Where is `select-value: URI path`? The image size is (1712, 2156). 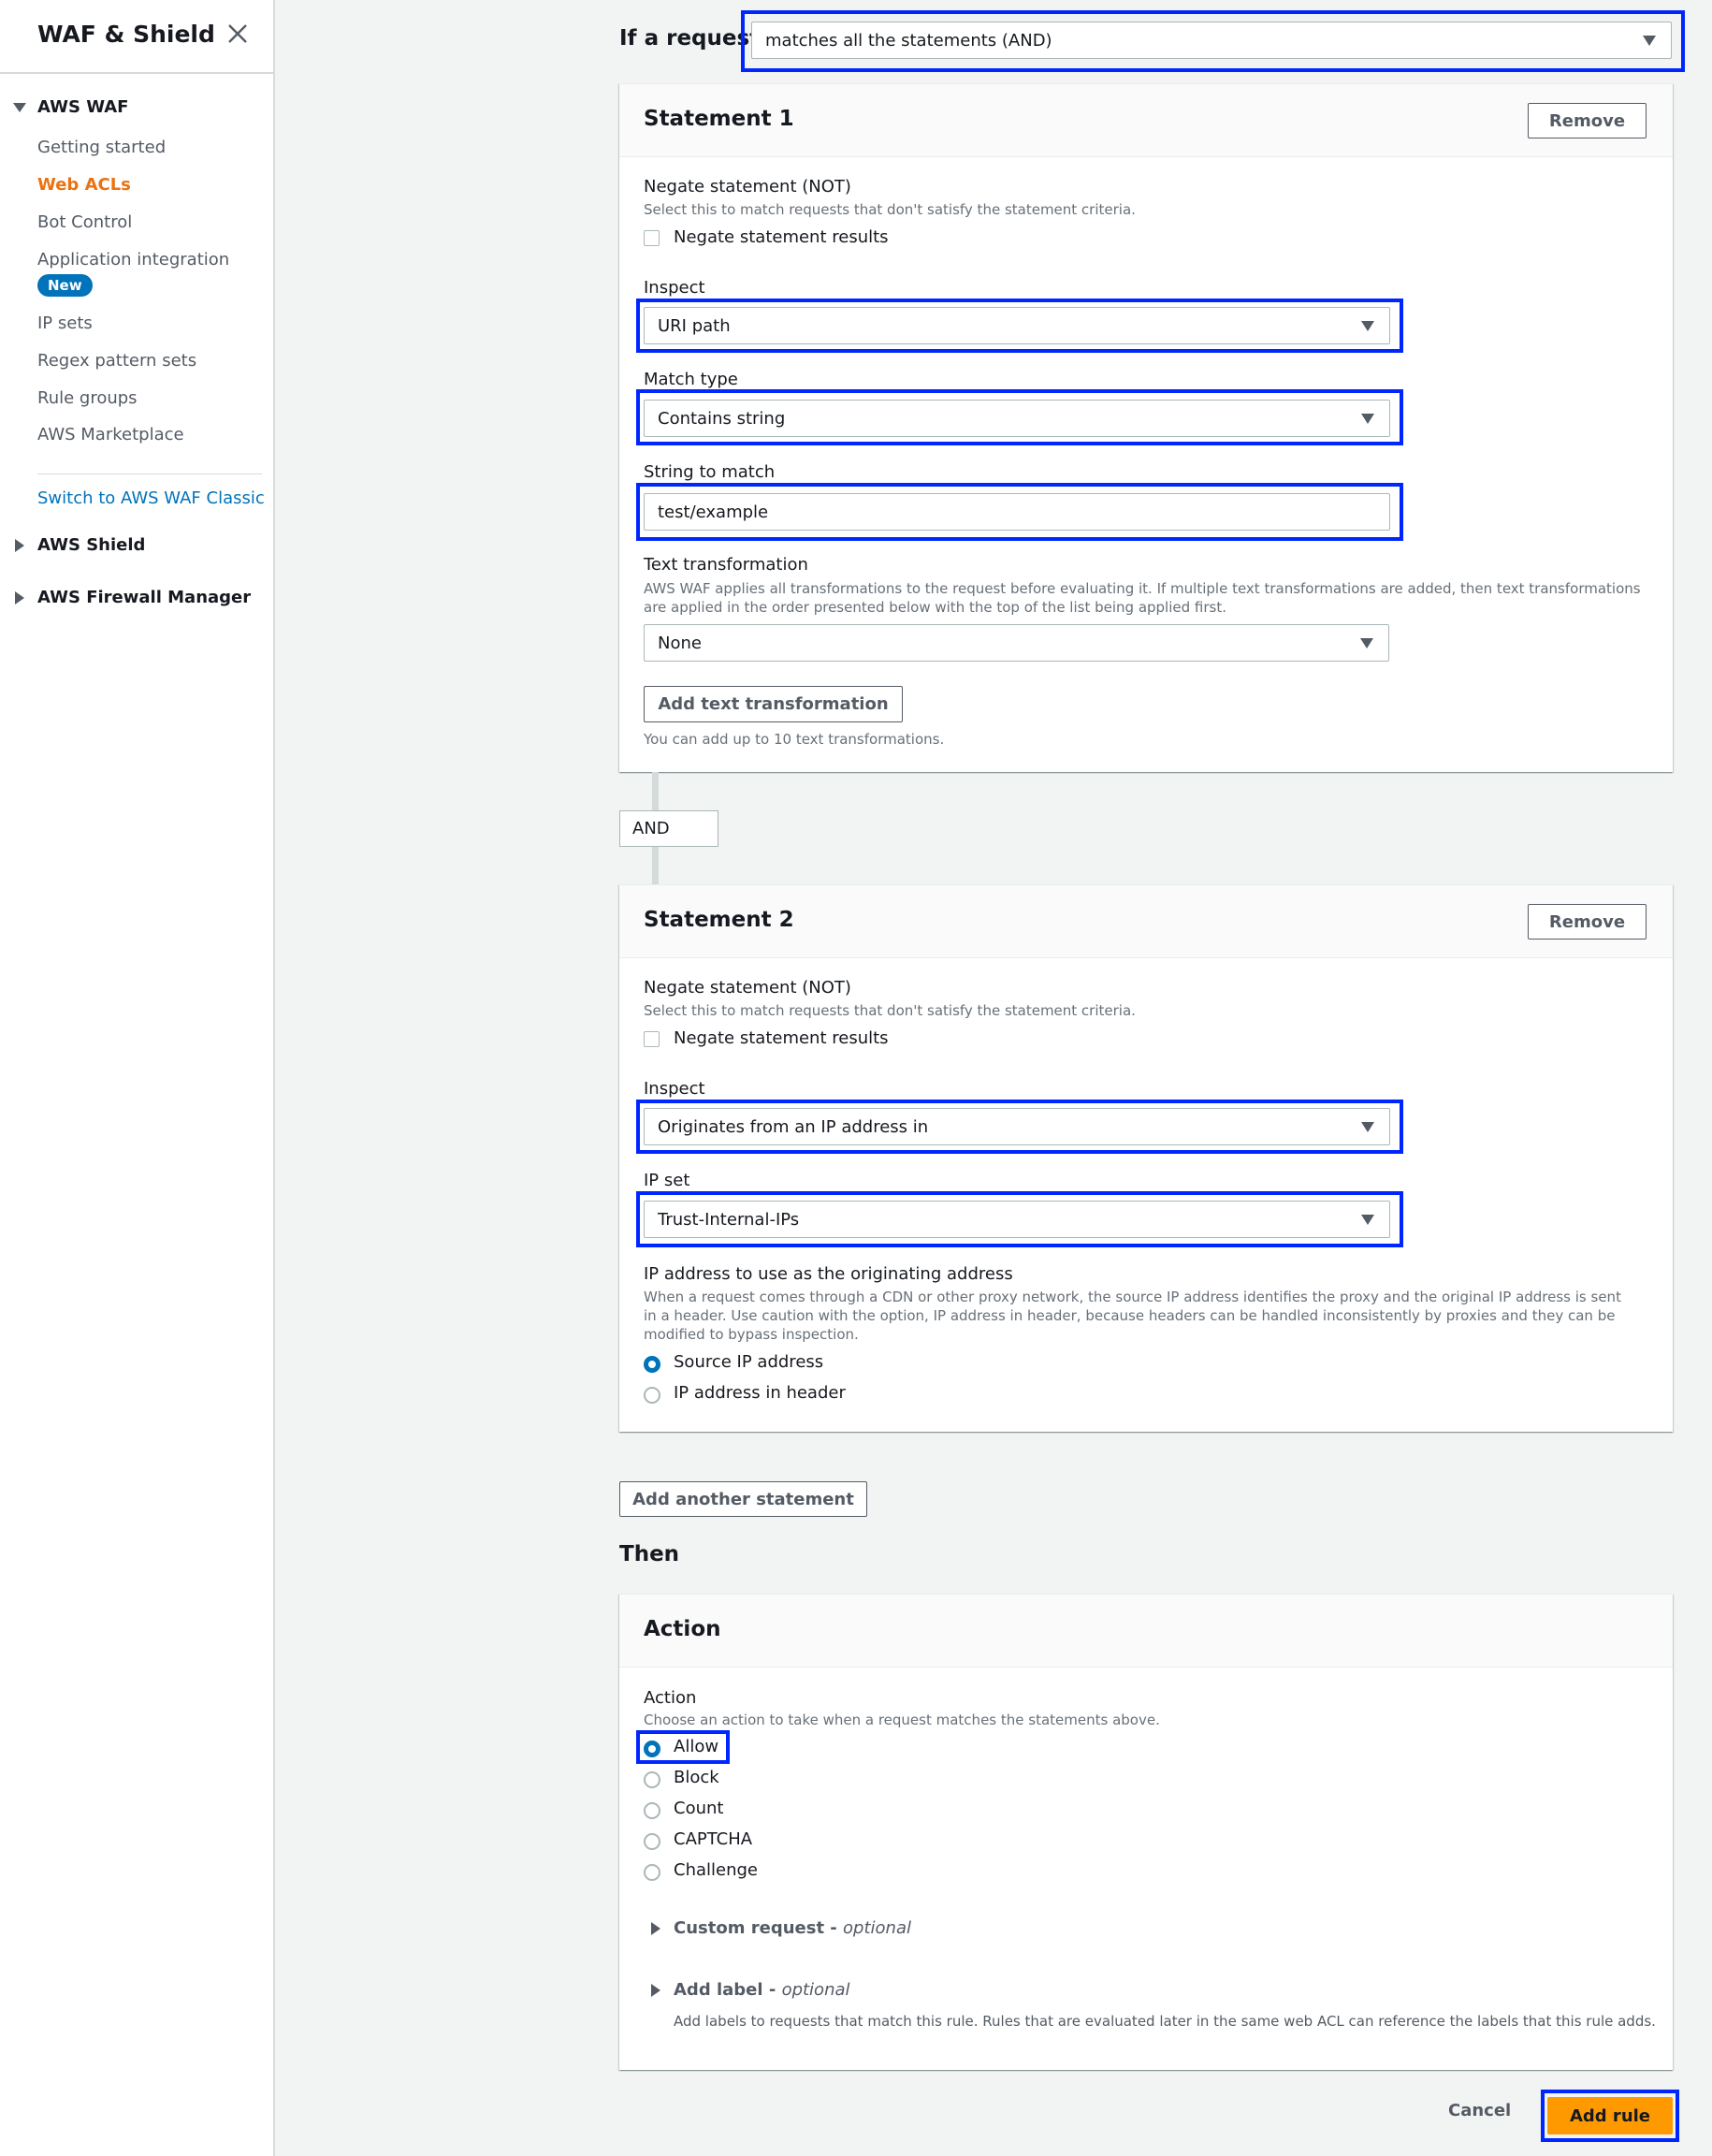
select-value: URI path is located at coordinates (694, 325).